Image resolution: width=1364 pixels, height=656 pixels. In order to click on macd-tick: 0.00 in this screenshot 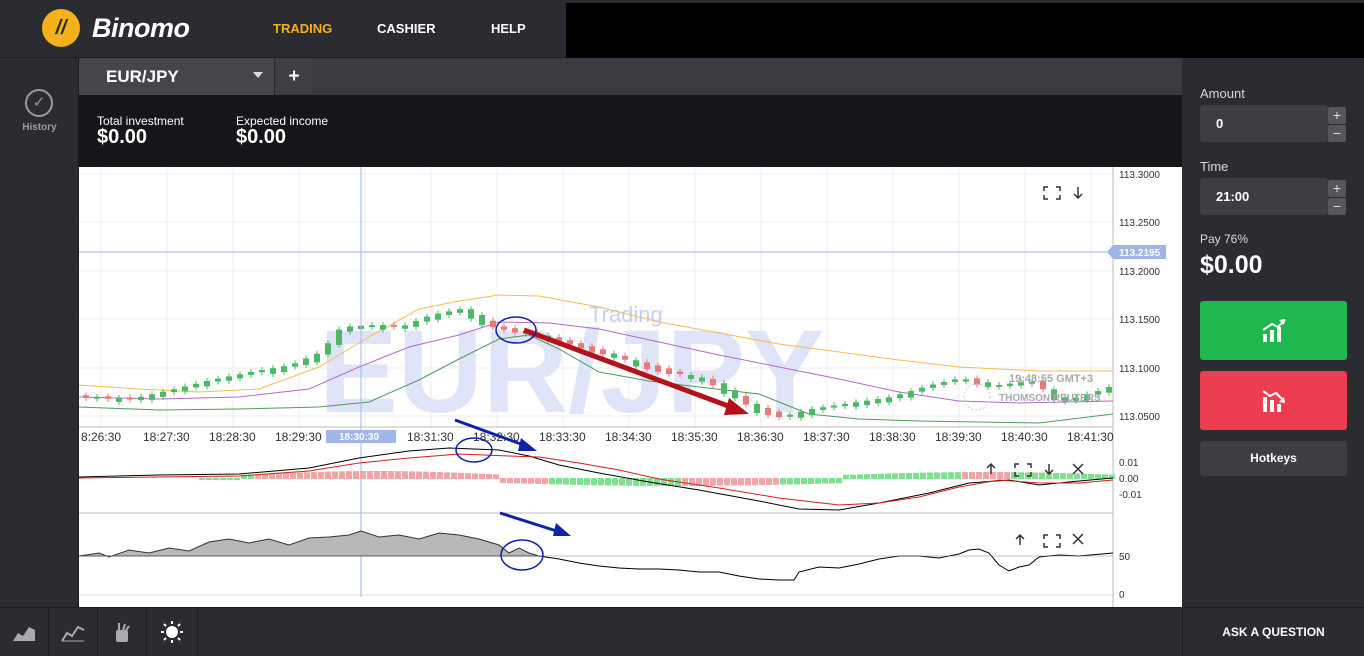, I will do `click(1129, 479)`.